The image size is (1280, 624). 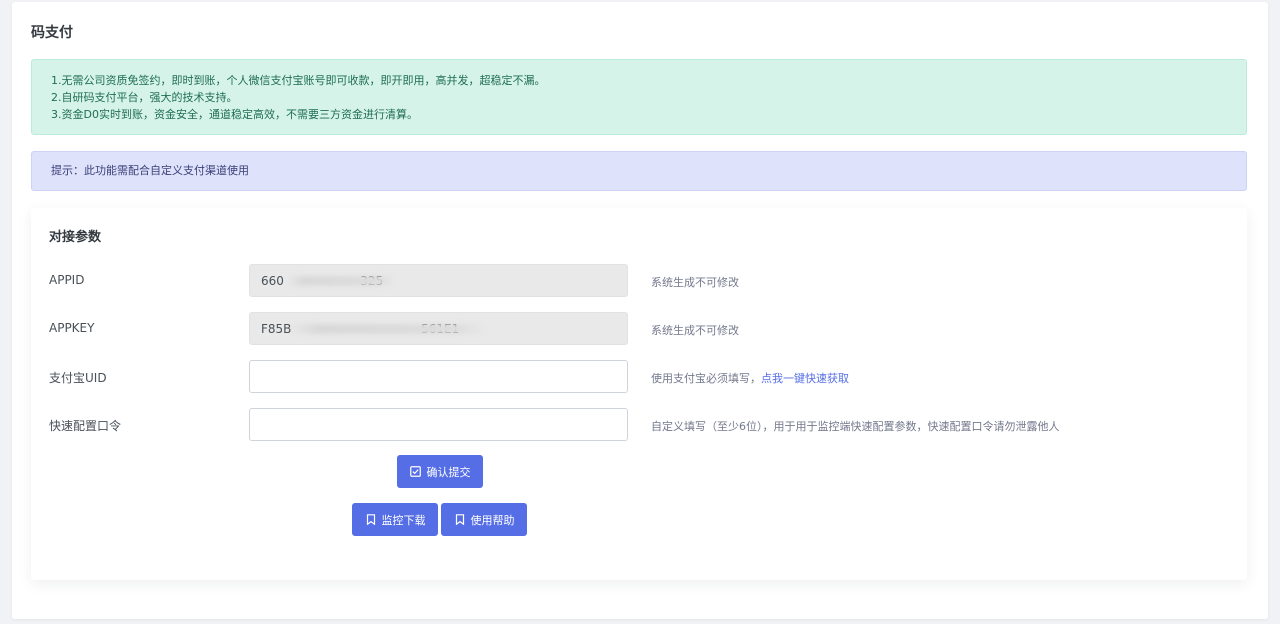 I want to click on alipay-uid-help: 使用支付宝必须填写，点我一键快速获取, so click(x=750, y=378).